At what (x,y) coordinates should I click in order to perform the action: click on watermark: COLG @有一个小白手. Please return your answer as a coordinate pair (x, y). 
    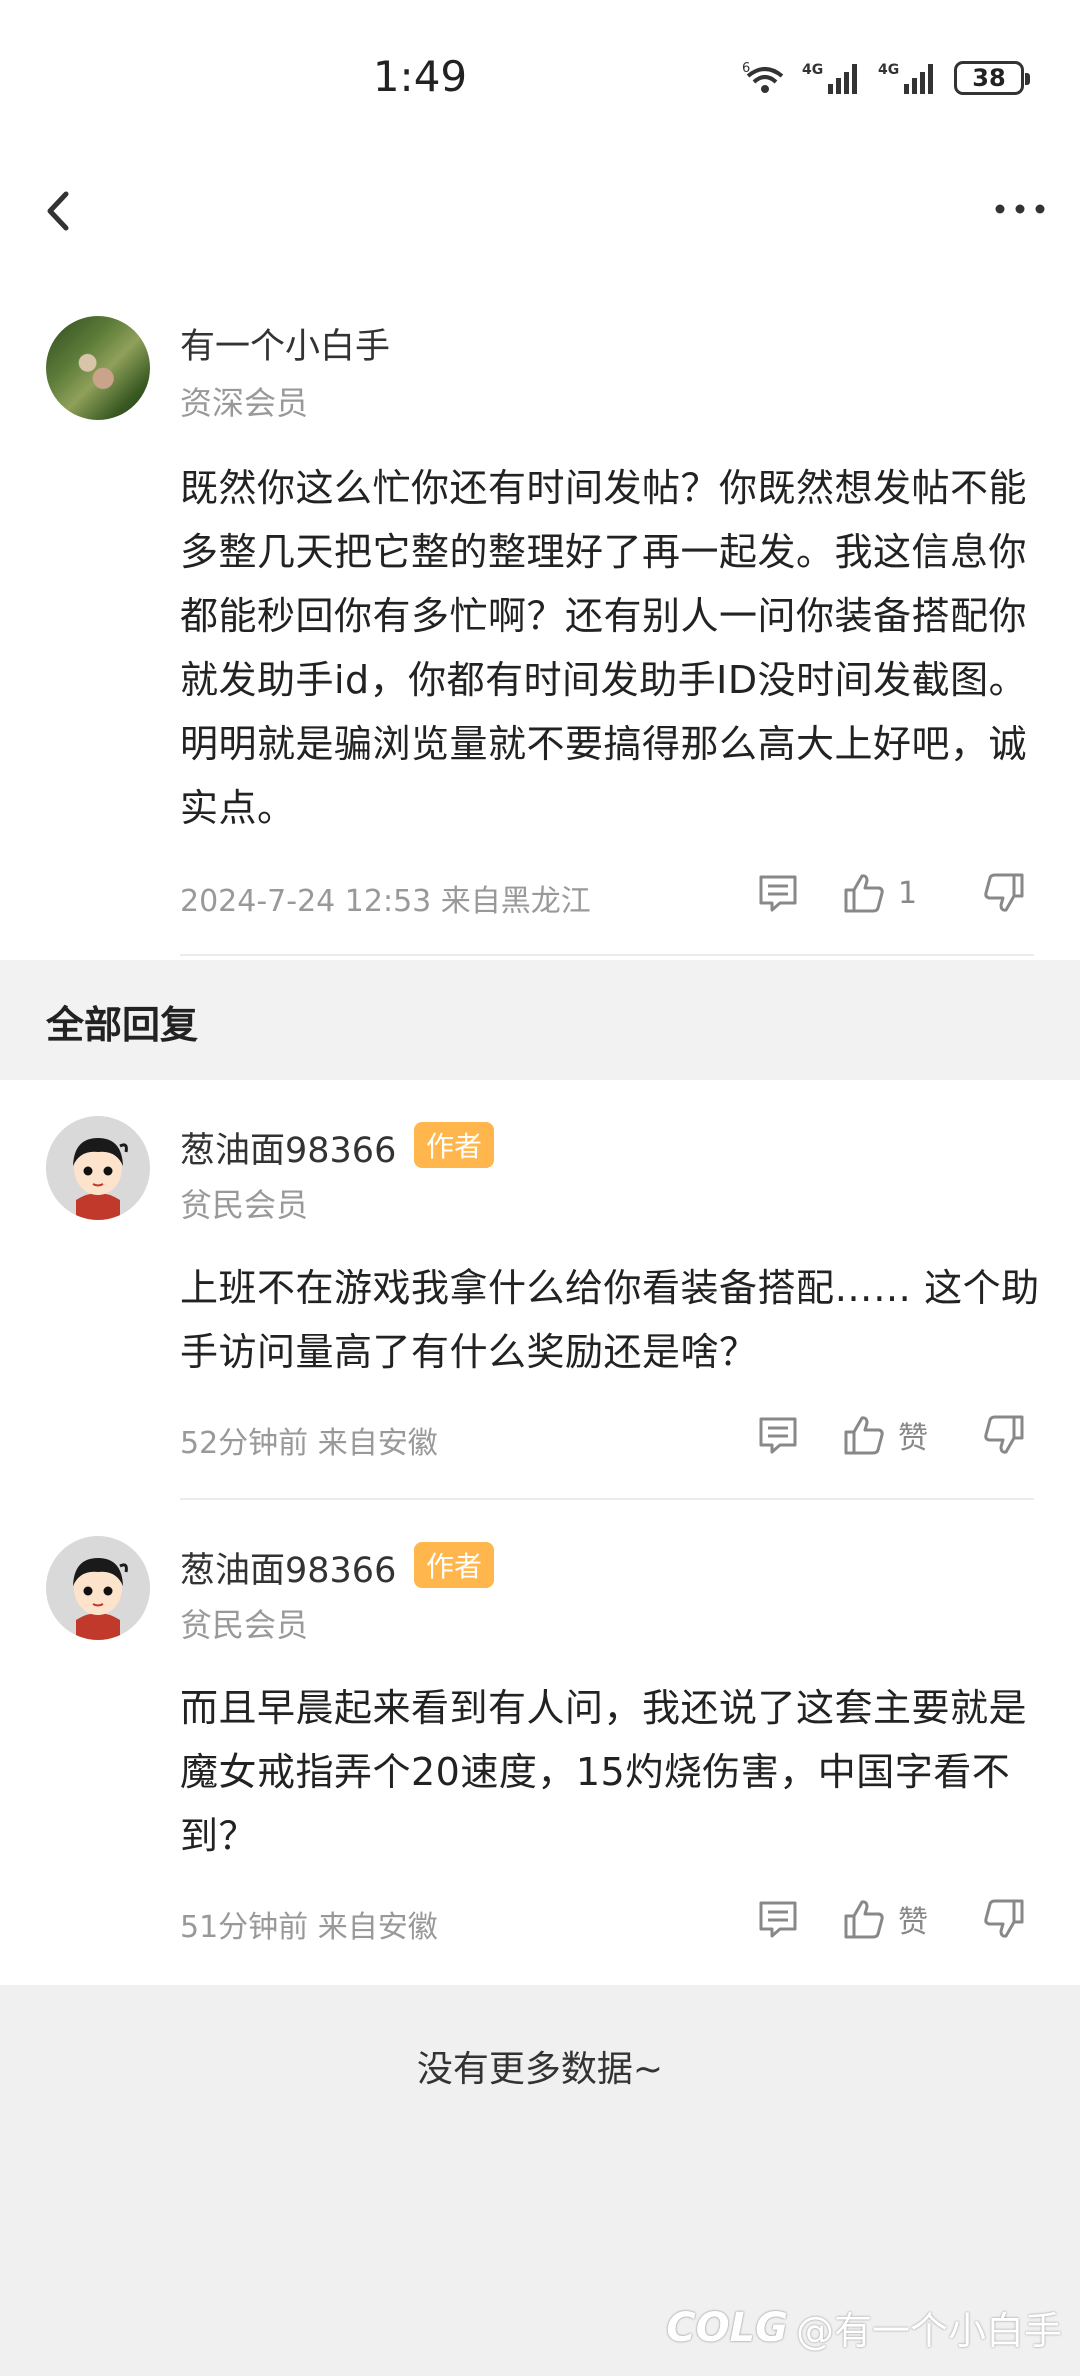
    Looking at the image, I should click on (864, 2327).